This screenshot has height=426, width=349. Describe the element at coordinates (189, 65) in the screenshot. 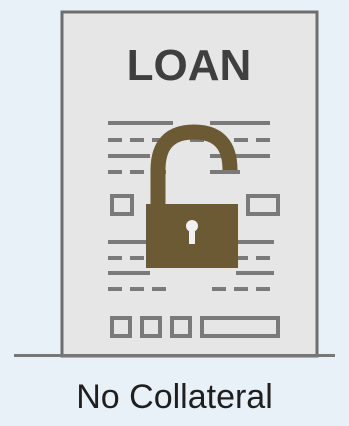

I see `document-title: LOAN` at that location.